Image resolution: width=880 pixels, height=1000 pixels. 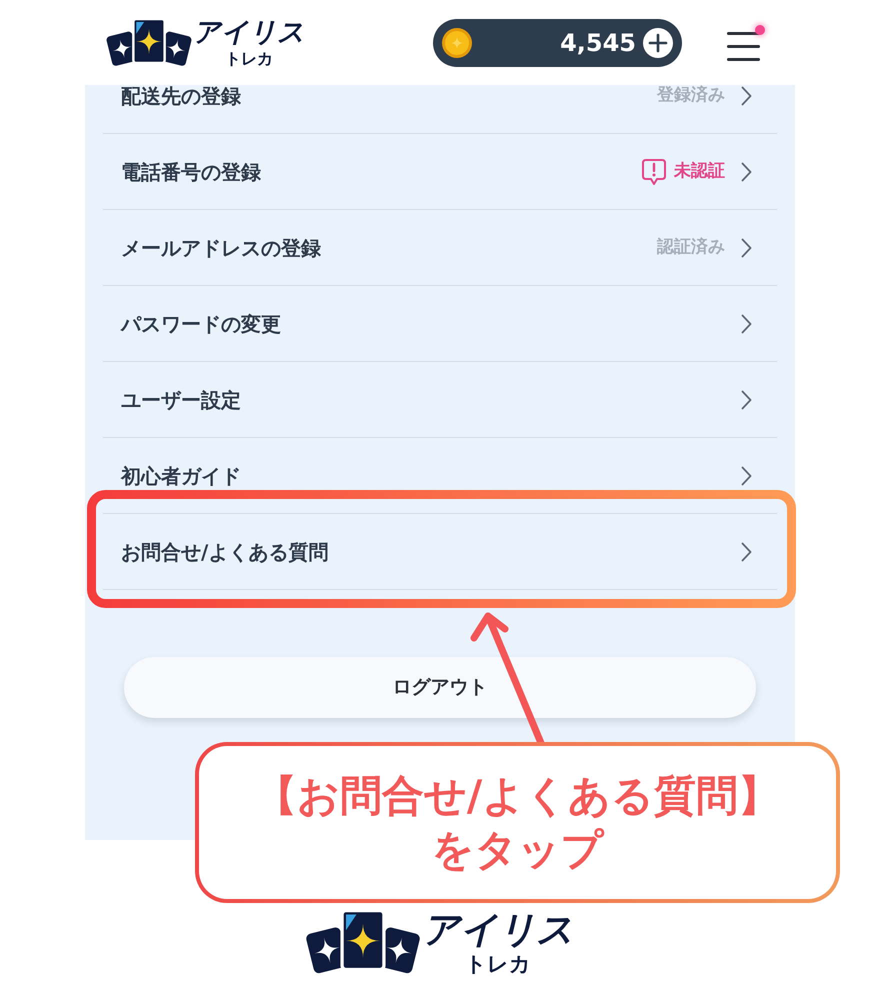 I want to click on status-text: 認証済み, so click(x=691, y=247).